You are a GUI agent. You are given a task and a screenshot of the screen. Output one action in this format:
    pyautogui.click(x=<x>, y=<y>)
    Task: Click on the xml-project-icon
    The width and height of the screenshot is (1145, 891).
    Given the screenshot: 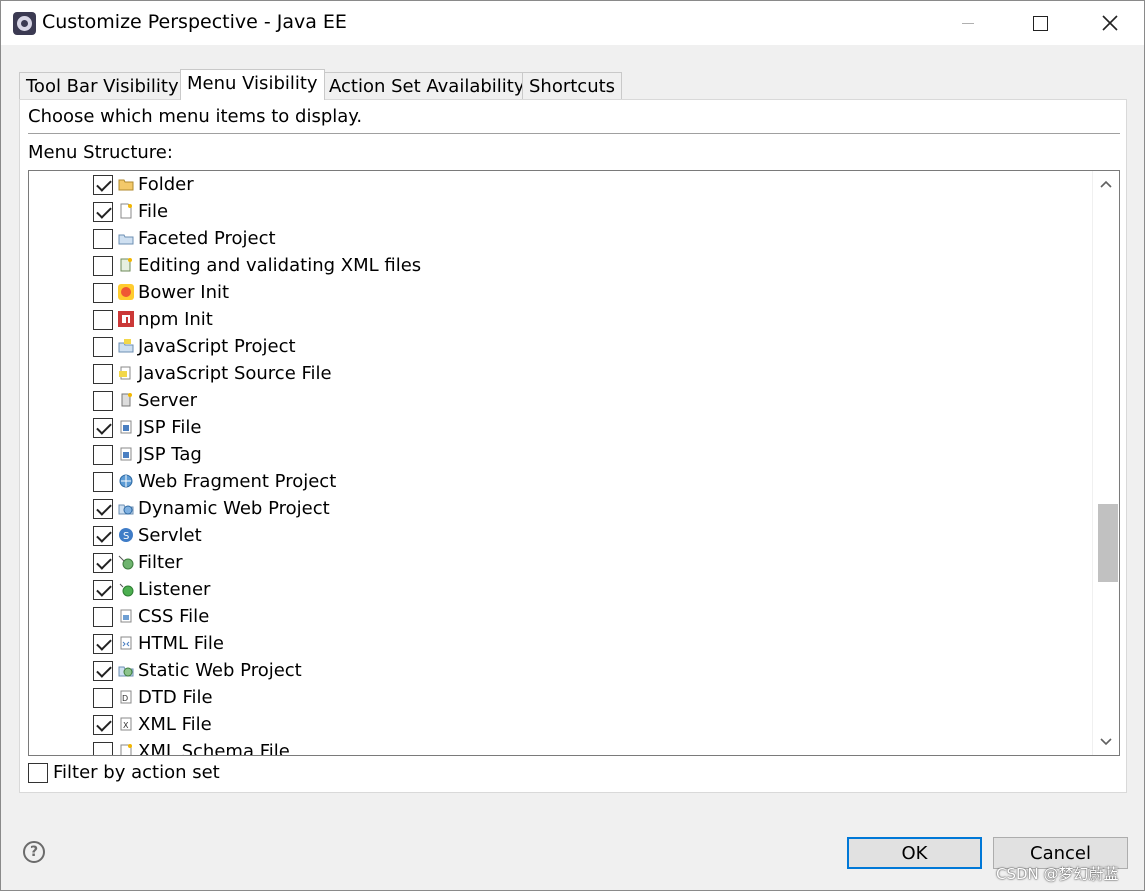 What is the action you would take?
    pyautogui.click(x=126, y=265)
    